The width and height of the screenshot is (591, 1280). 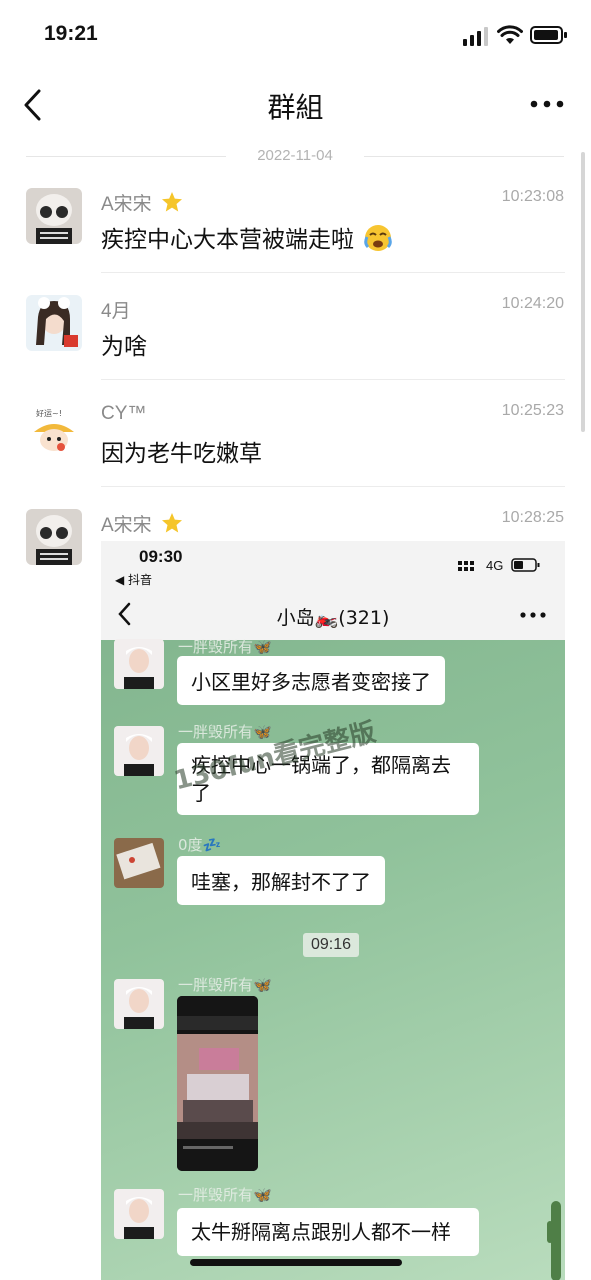 I want to click on embedded-status-time: 09:30, so click(x=161, y=556).